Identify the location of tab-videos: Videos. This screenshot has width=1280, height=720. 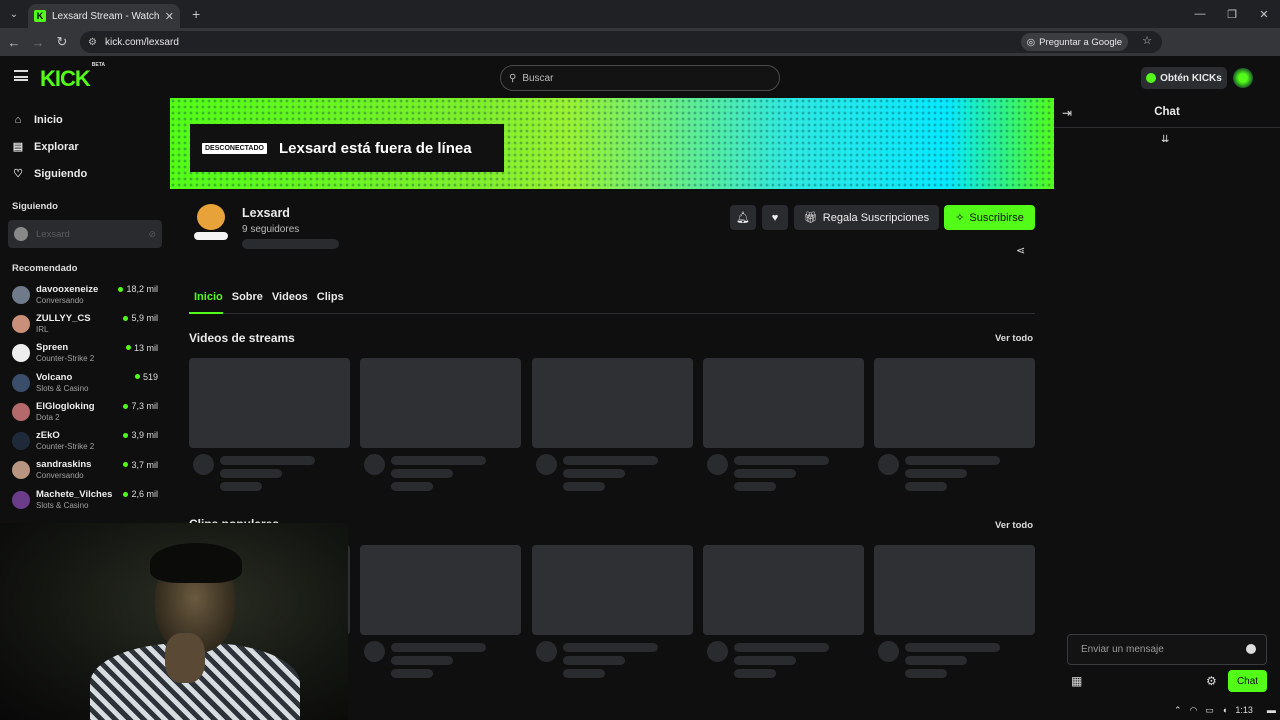
(290, 300).